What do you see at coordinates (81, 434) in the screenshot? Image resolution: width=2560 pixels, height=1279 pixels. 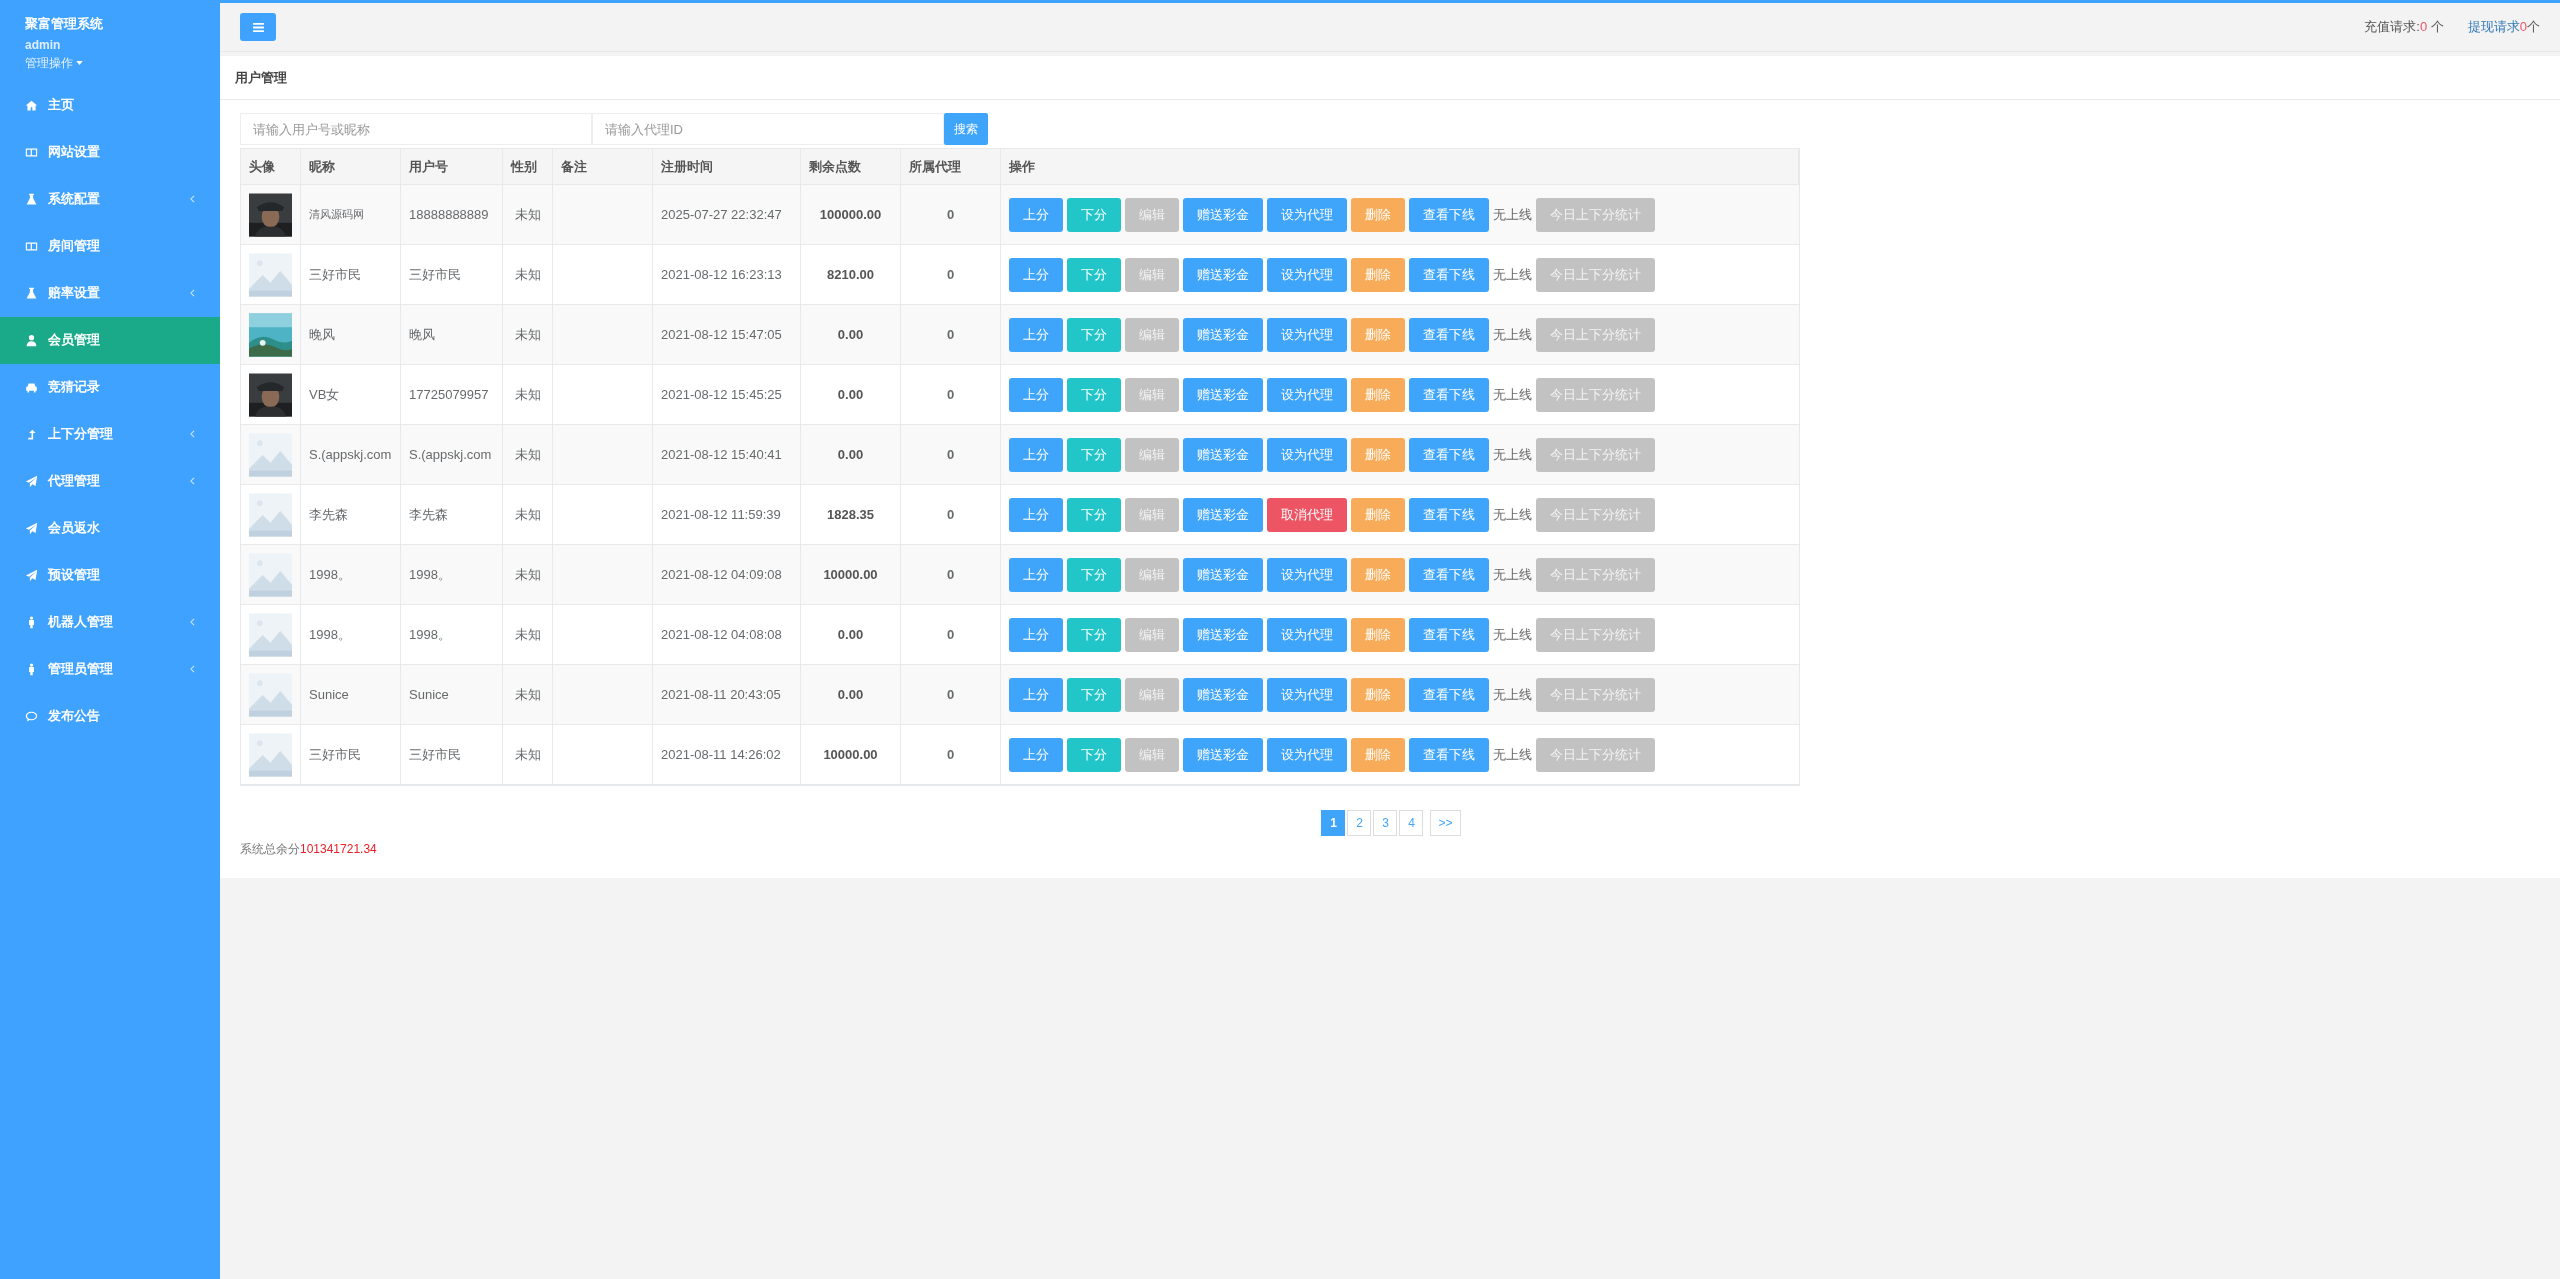 I see `sidebar-label: 上下分管理` at bounding box center [81, 434].